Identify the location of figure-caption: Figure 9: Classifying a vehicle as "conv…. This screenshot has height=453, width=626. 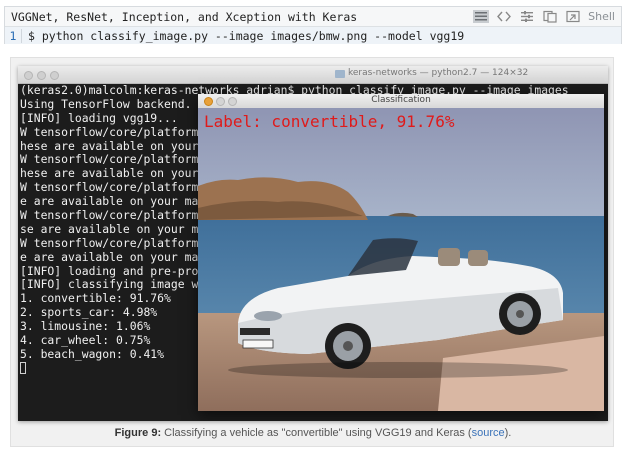
(313, 433).